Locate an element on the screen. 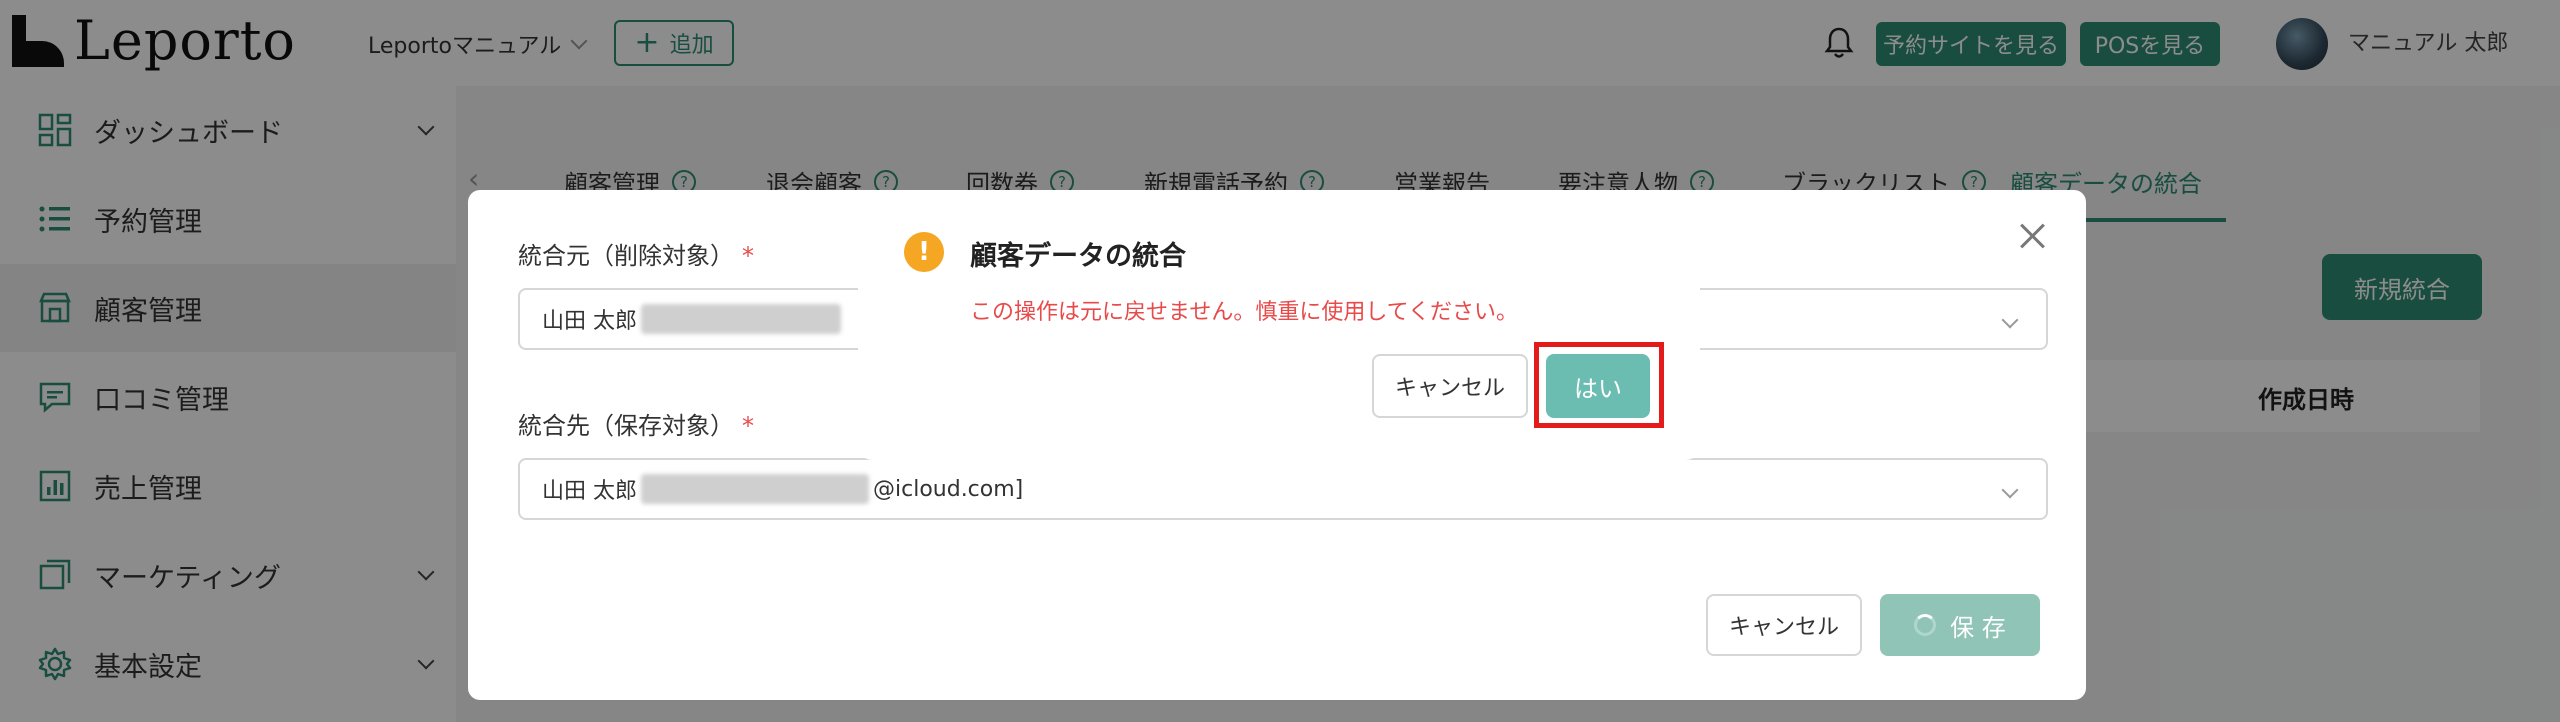 The image size is (2560, 722). target-label: 統合先（保存対象） * is located at coordinates (636, 423).